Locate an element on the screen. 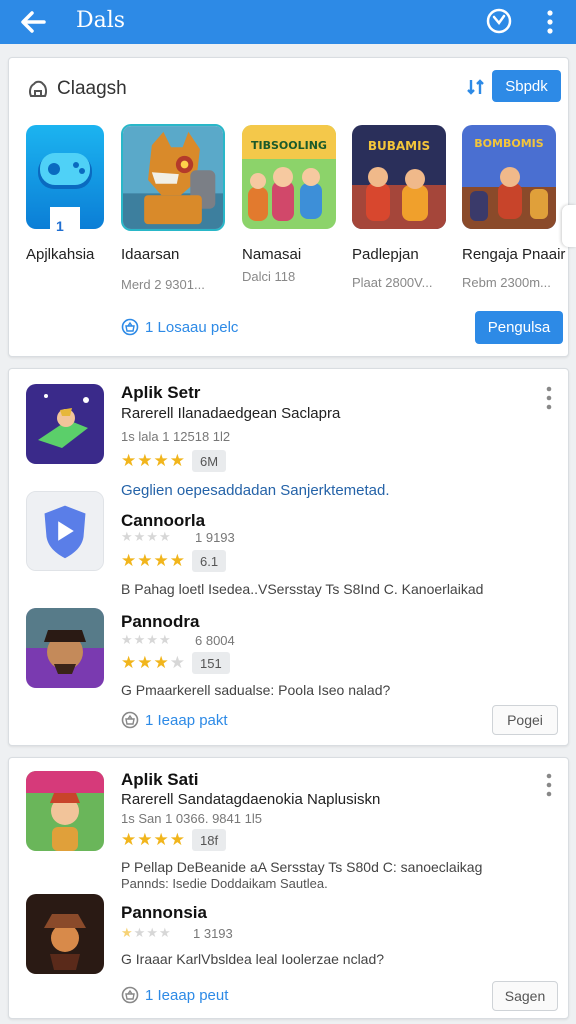 This screenshot has width=576, height=1024. section-meta: 1s San 1 0366. 9841 1l5 is located at coordinates (191, 818).